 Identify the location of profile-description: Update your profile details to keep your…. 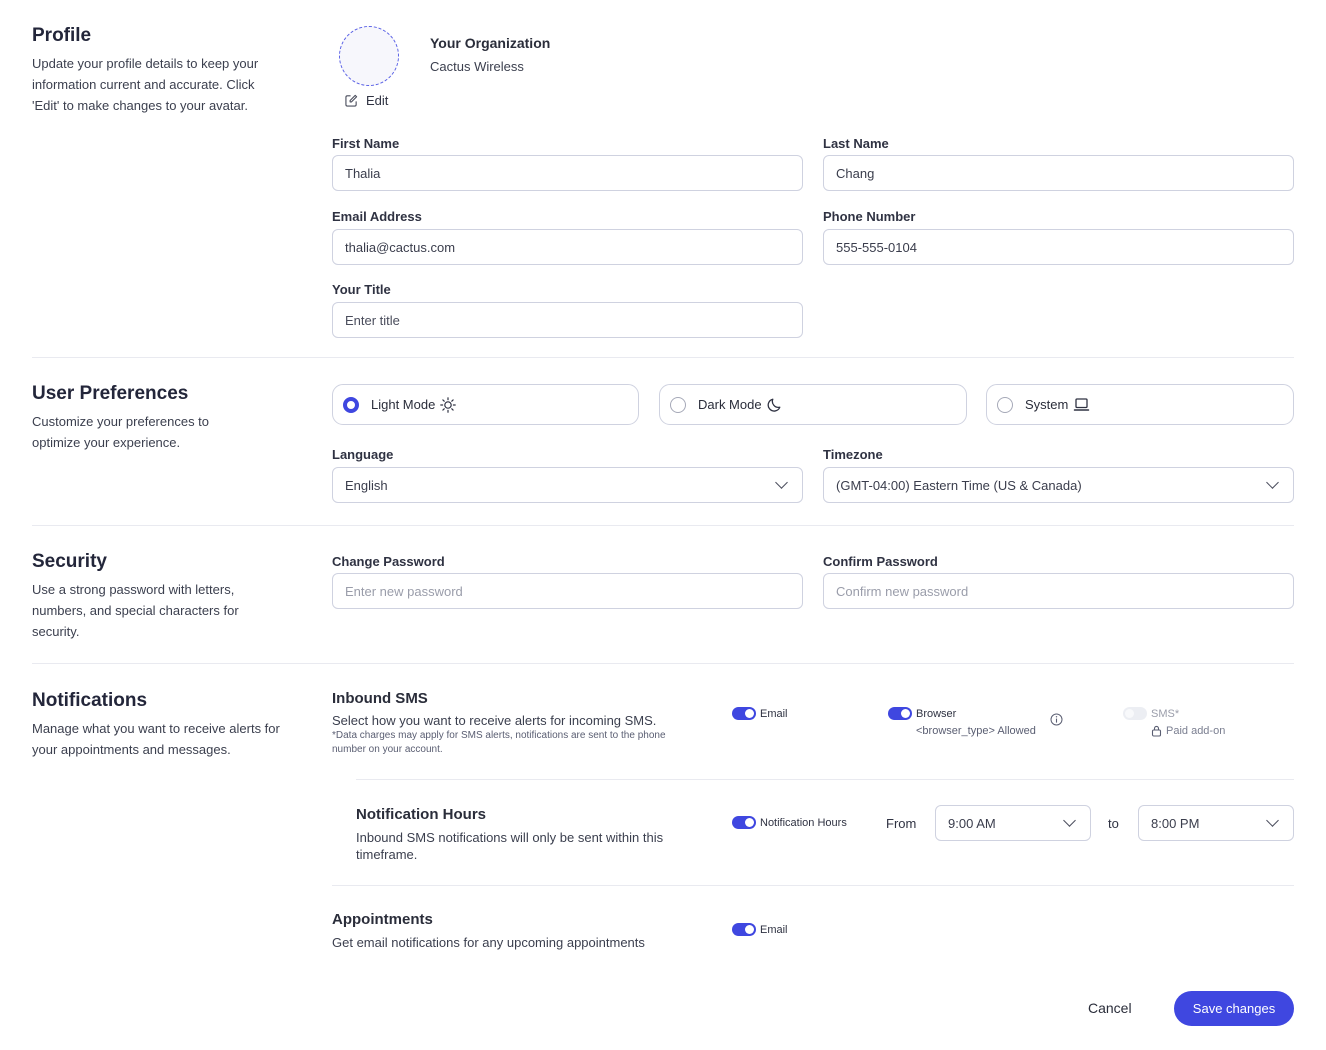
(145, 84).